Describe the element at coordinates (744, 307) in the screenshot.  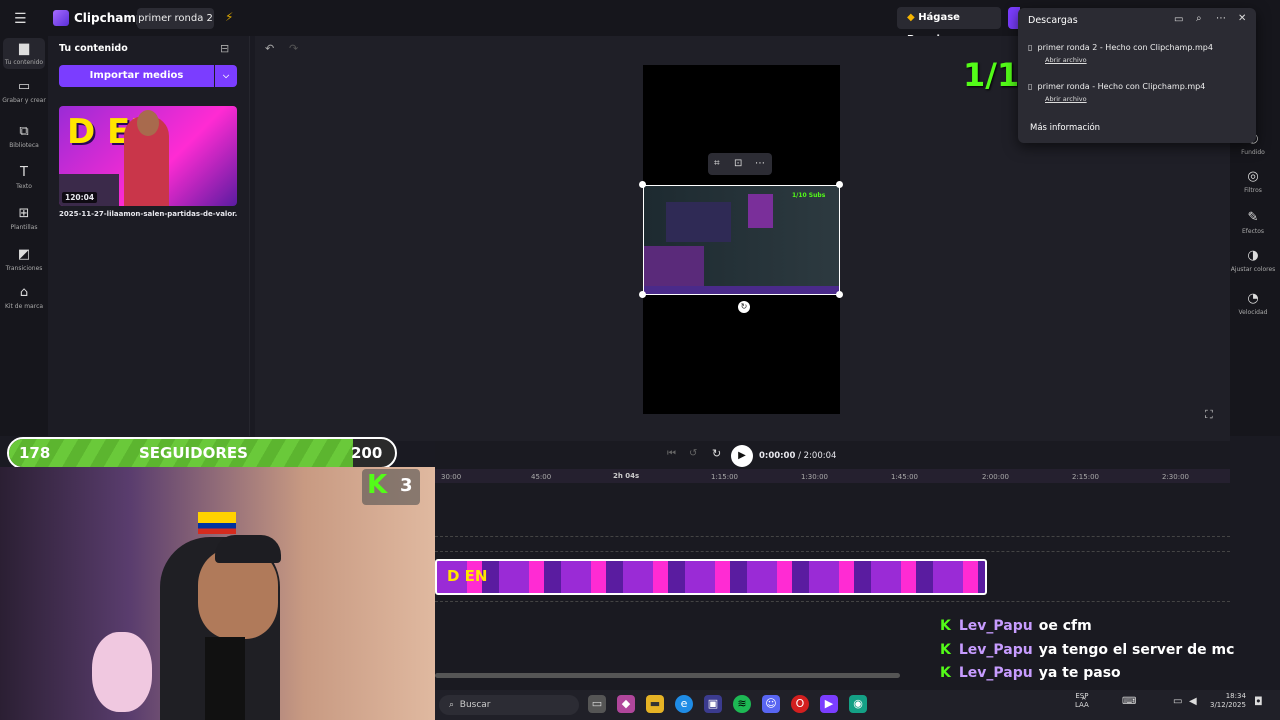
I see `rotate-icon: ↻` at that location.